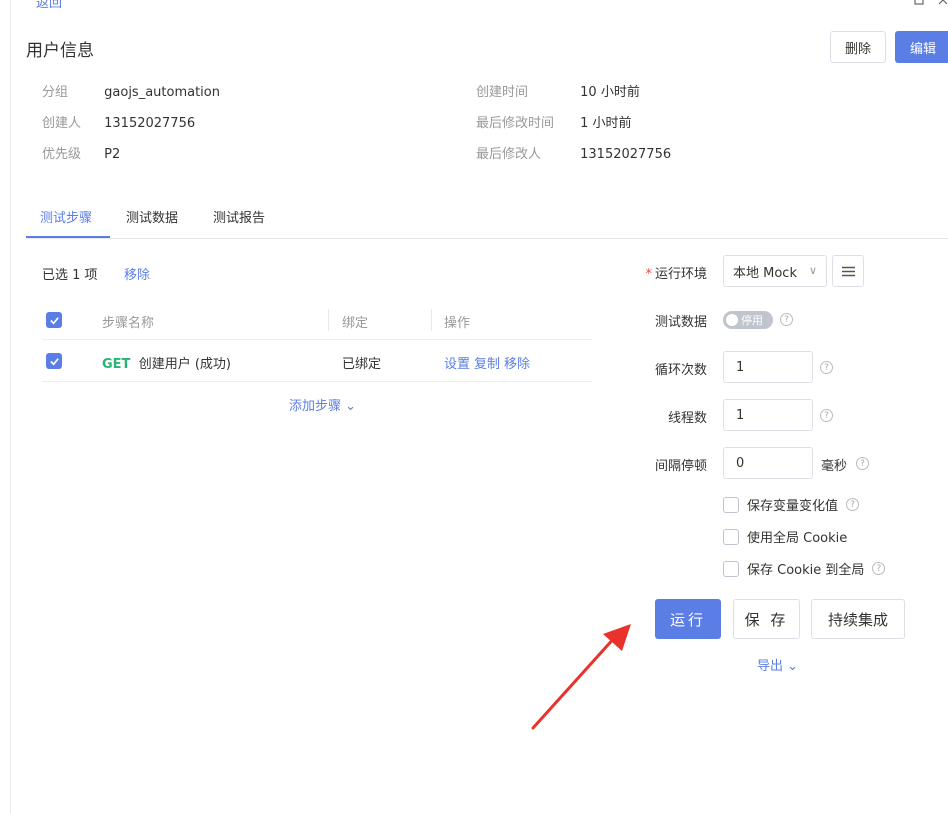 The image size is (948, 814). I want to click on active-tab-indicator, so click(68, 237).